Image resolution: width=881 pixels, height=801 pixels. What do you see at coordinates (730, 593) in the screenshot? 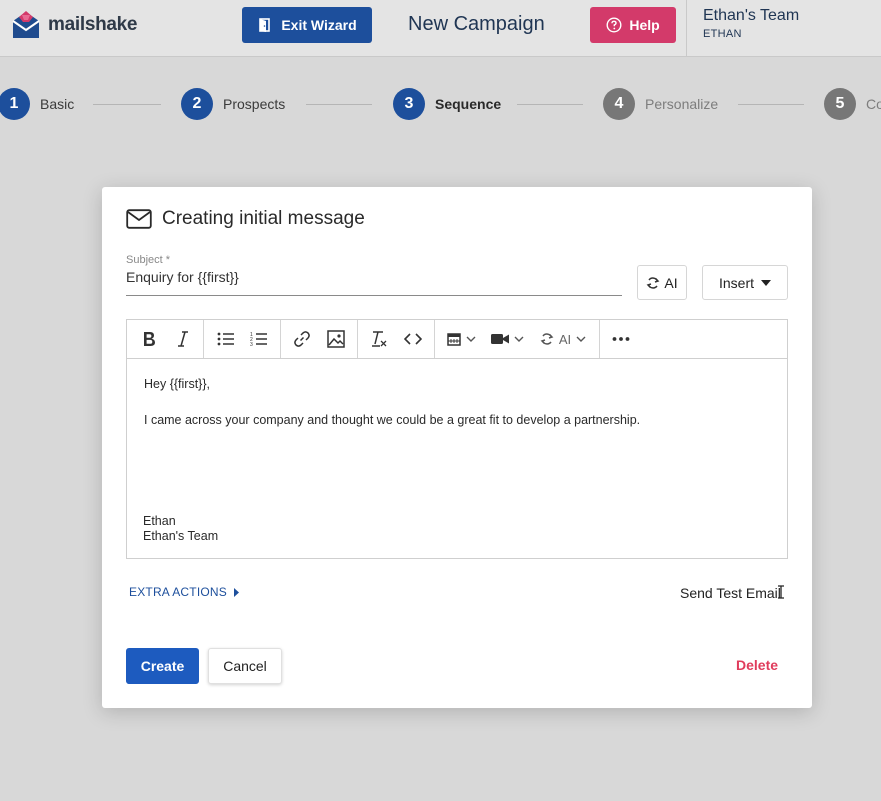
I see `send-test-email-button: Send Test Email` at bounding box center [730, 593].